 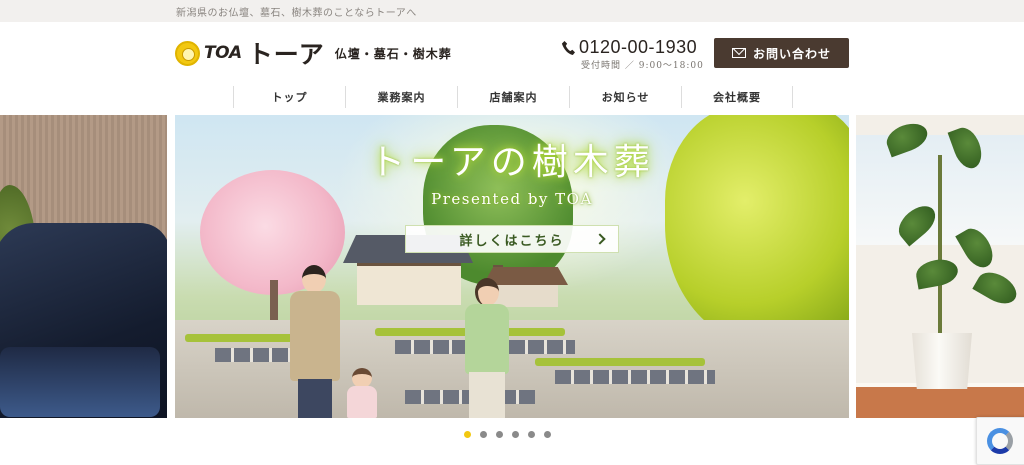 I want to click on logo-name: トーア, so click(x=286, y=54).